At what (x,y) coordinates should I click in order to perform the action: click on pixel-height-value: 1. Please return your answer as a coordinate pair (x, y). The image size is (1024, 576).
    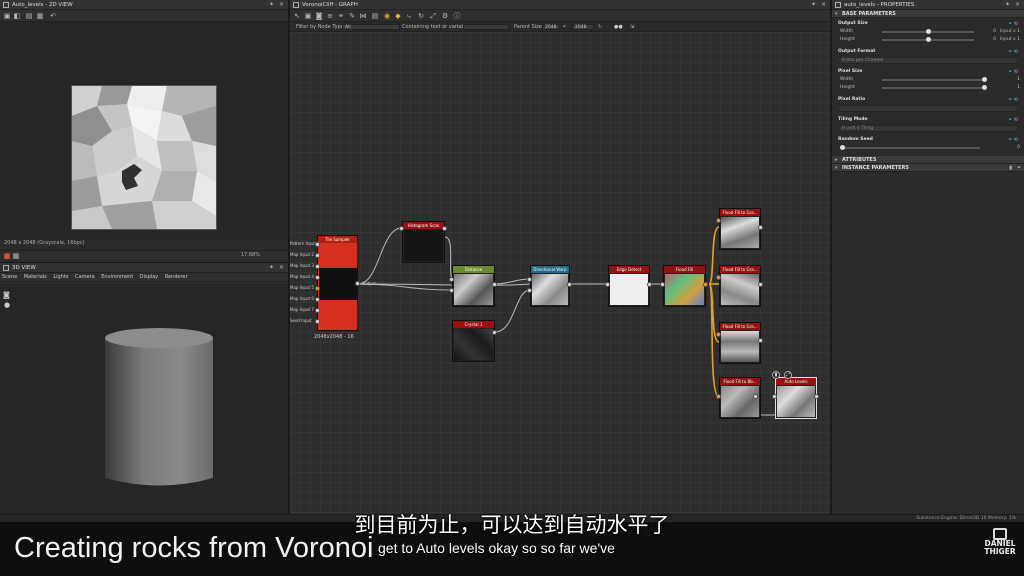
    Looking at the image, I should click on (1018, 88).